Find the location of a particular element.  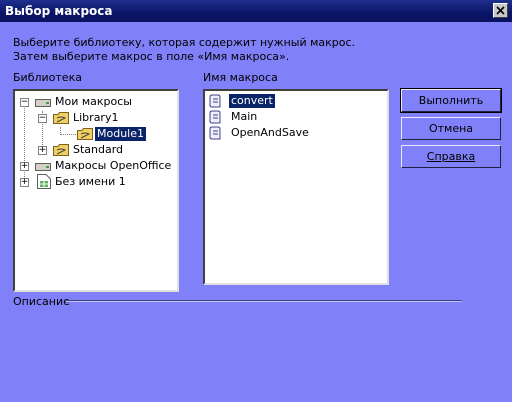

tree-label: Макросы OpenOffice is located at coordinates (113, 165).